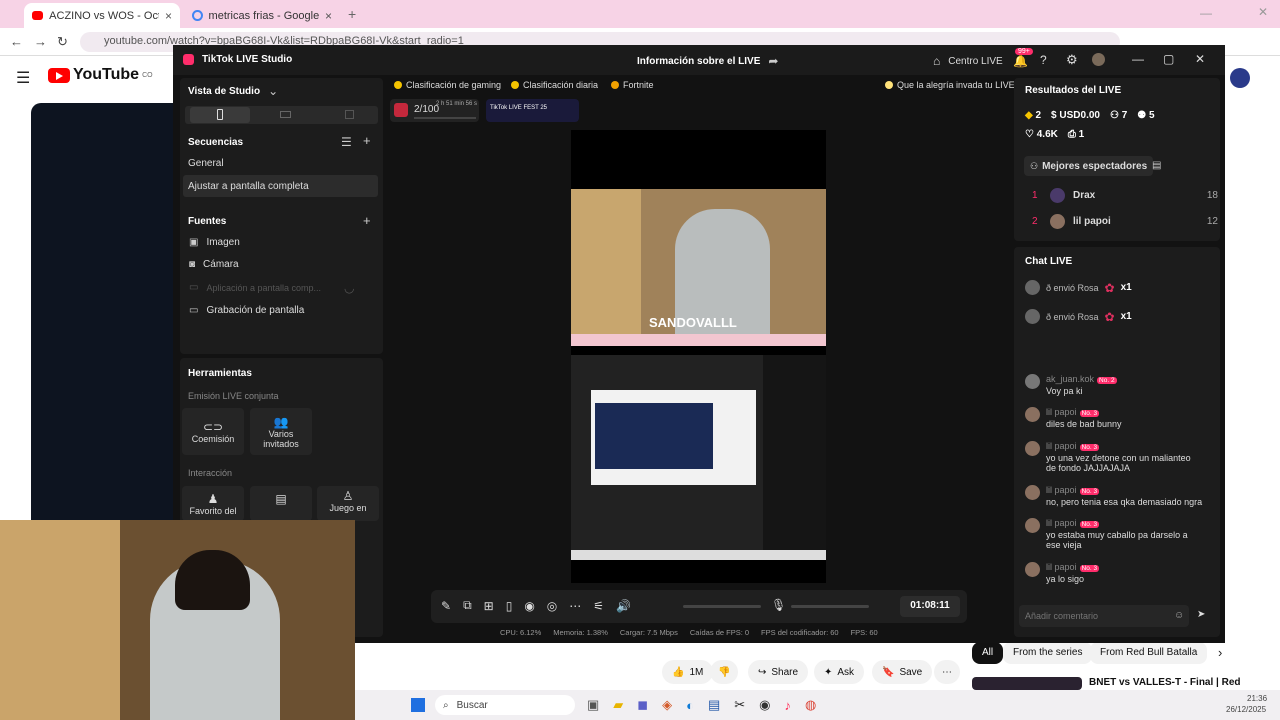 The height and width of the screenshot is (720, 1280). I want to click on chrome-icon: ◍, so click(810, 705).